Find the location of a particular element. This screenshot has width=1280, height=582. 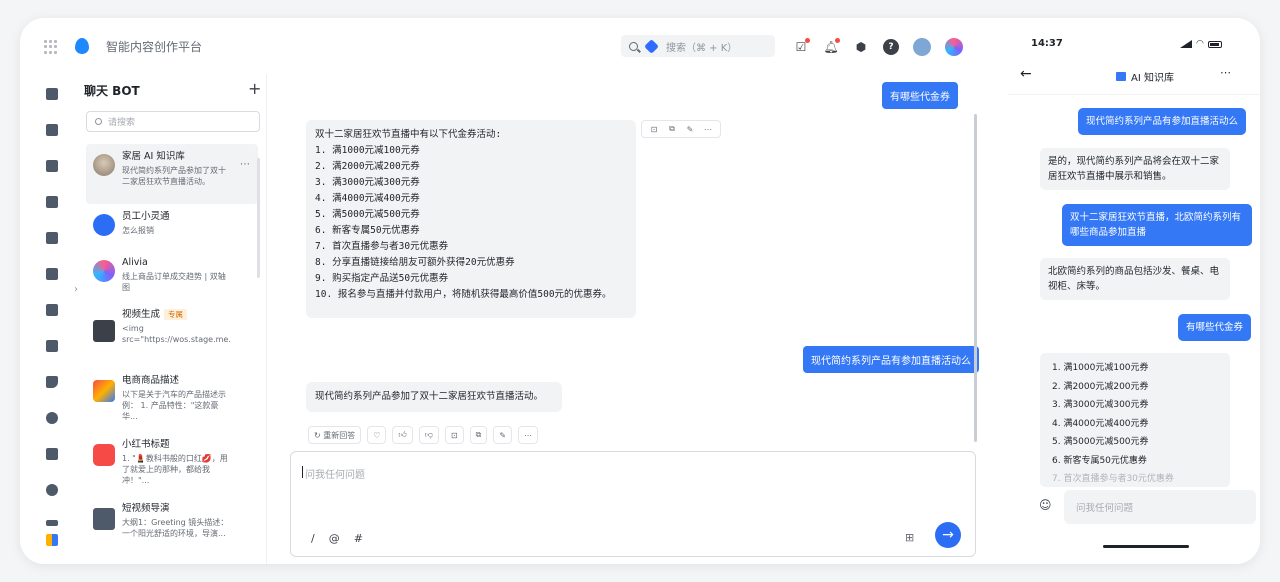

user-message: 现代简约系列产品有参加直播活动么 is located at coordinates (1162, 121).